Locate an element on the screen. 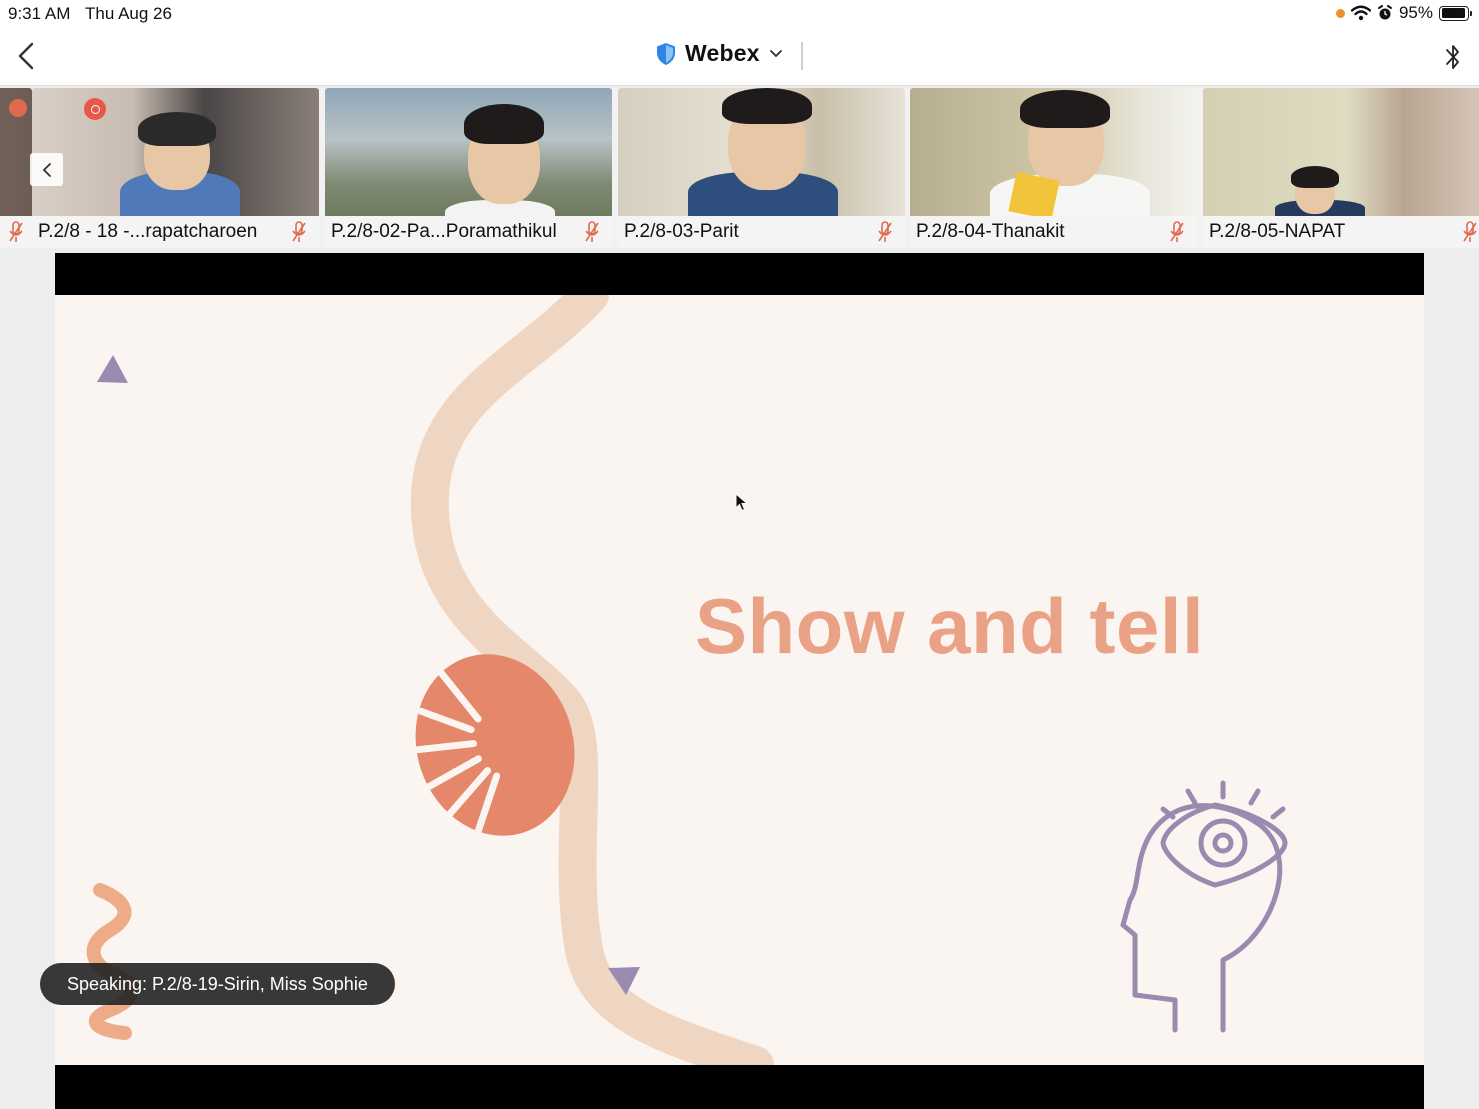  recording-indicator-icon is located at coordinates (95, 109).